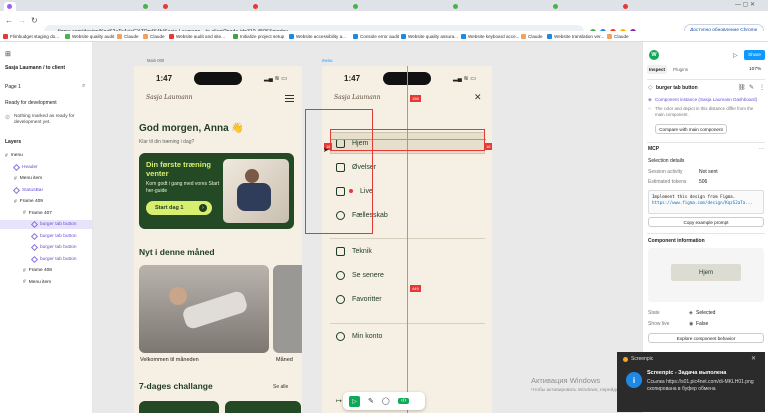 The width and height of the screenshot is (768, 413). I want to click on dev-mode-toggle-icon: ‹/›, so click(403, 401).